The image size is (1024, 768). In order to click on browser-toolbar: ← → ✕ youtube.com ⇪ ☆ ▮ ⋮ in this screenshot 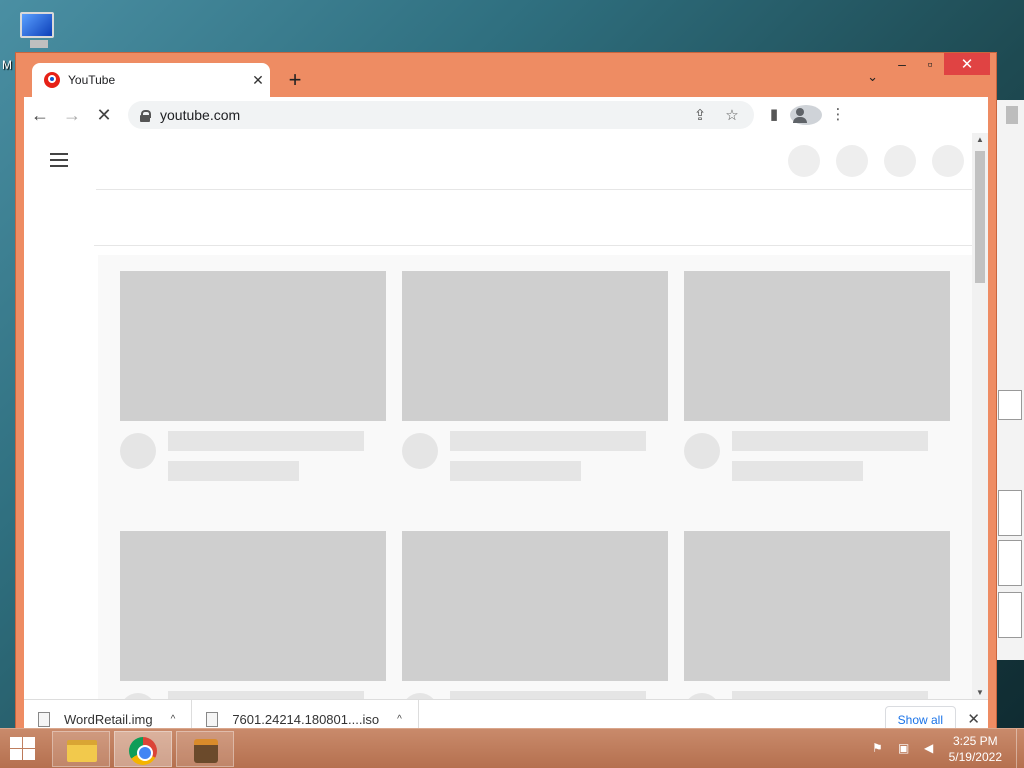, I will do `click(506, 115)`.